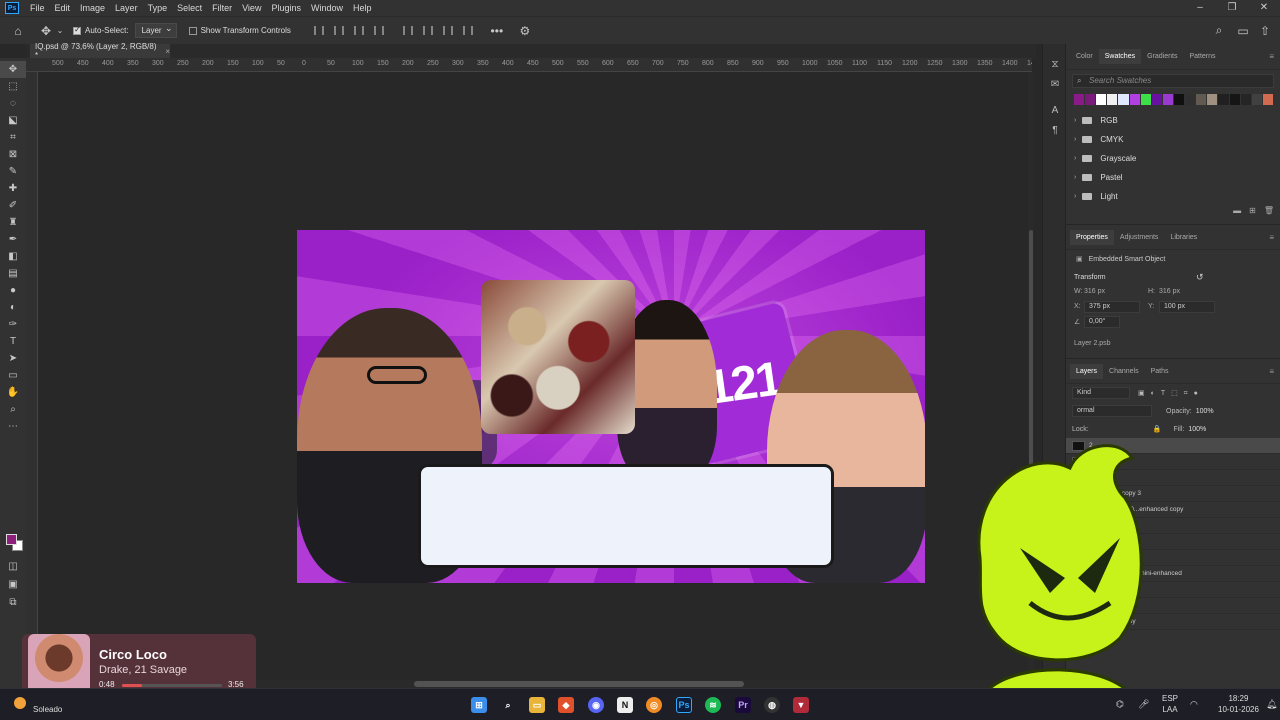  I want to click on delete-swatch-icon: 🗑, so click(1269, 213).